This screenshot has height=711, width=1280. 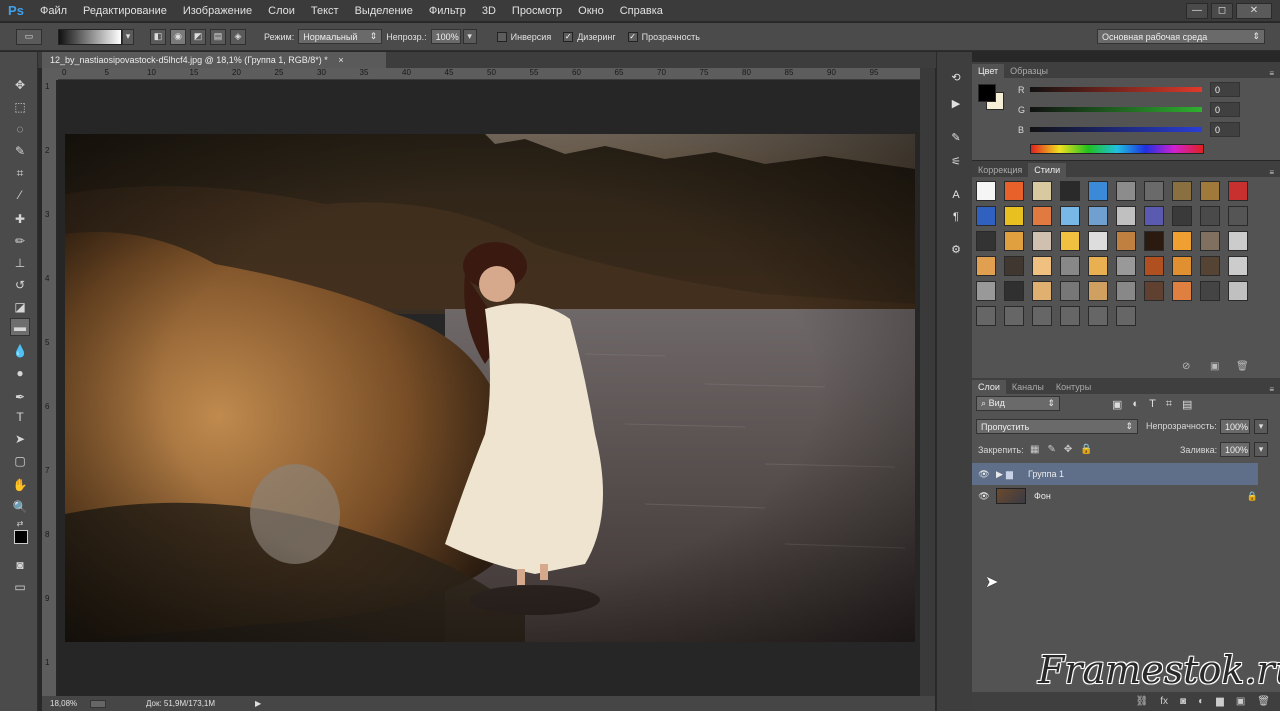 I want to click on fx-icon: fx, so click(x=1164, y=701).